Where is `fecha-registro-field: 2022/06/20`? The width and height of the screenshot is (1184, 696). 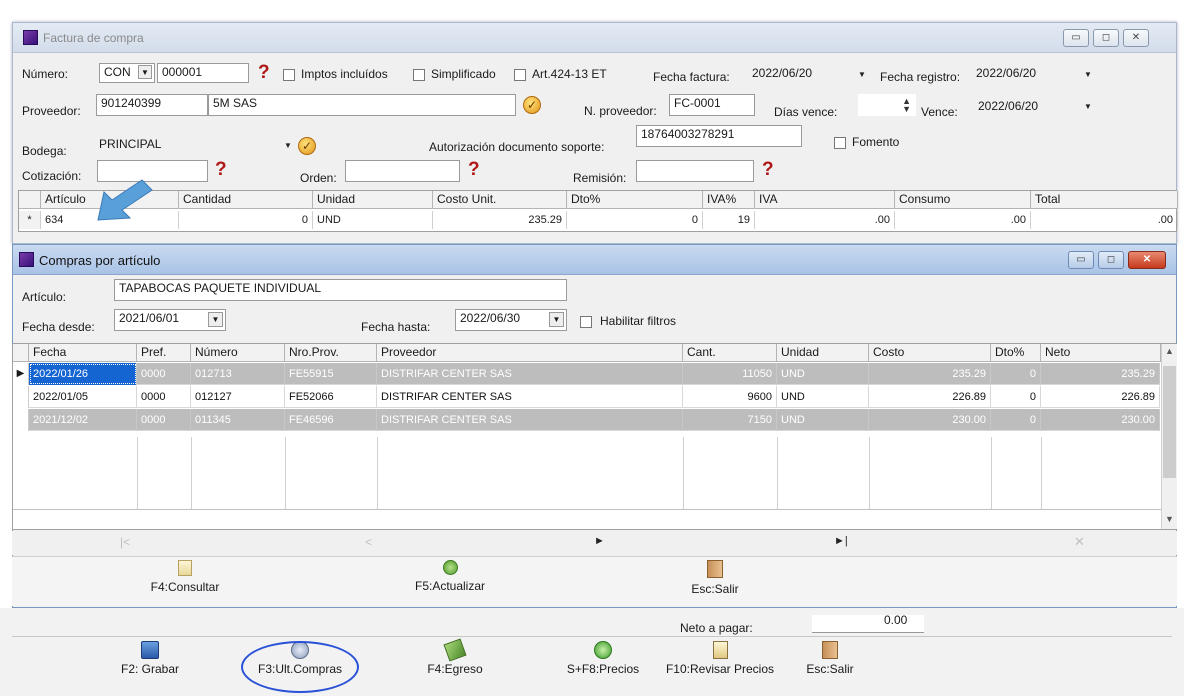
fecha-registro-field: 2022/06/20 is located at coordinates (1006, 73).